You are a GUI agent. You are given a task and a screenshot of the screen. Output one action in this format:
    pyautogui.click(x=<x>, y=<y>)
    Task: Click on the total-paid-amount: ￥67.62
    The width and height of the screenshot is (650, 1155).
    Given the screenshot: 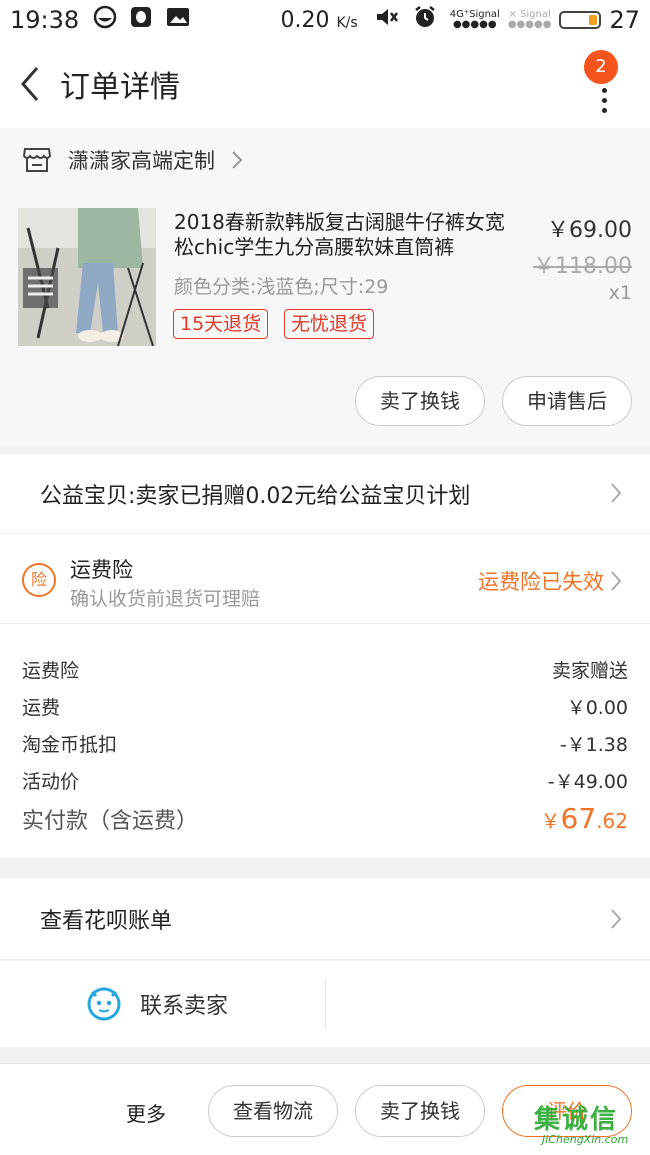 What is the action you would take?
    pyautogui.click(x=584, y=818)
    